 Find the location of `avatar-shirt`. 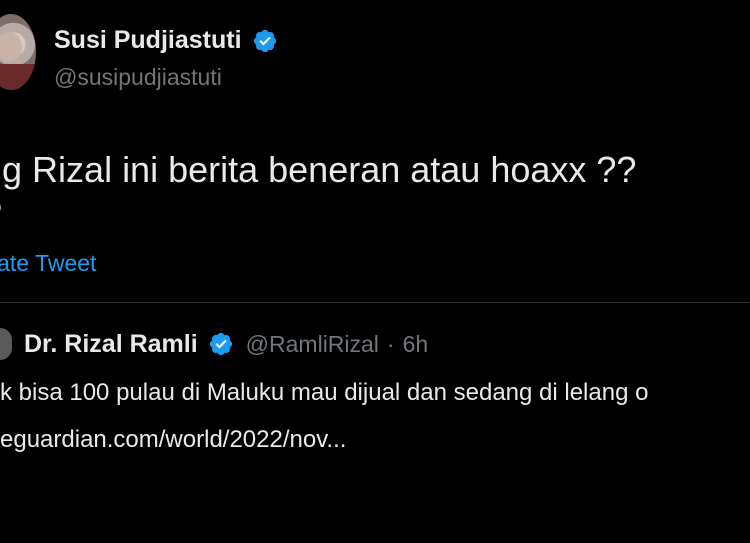

avatar-shirt is located at coordinates (18, 77).